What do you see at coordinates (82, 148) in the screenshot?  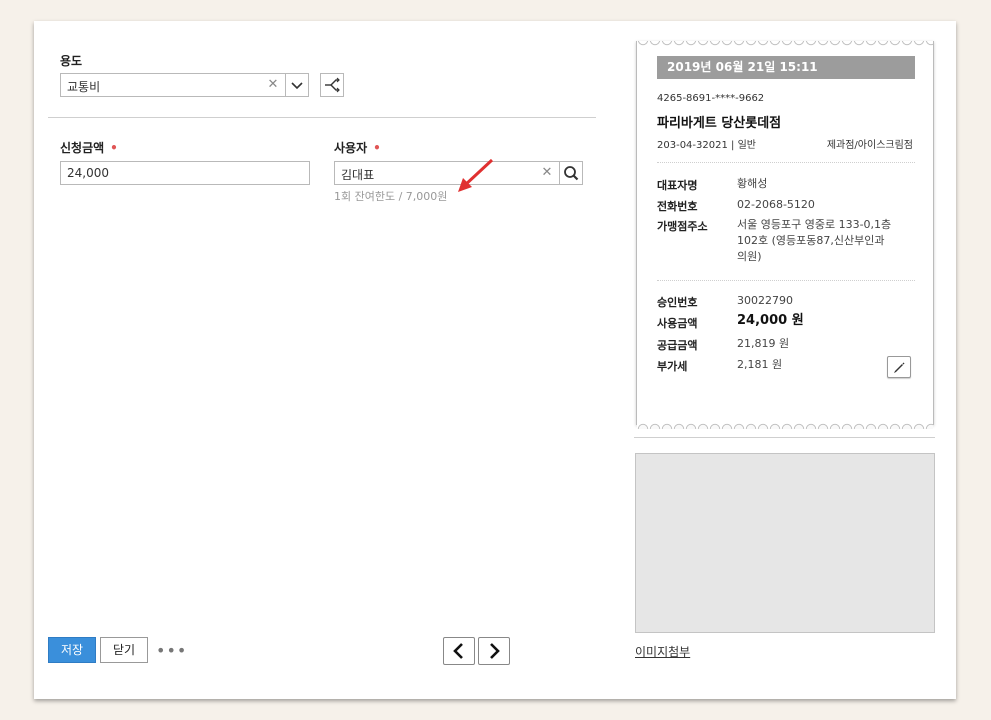 I see `amount-label-text: 신청금액` at bounding box center [82, 148].